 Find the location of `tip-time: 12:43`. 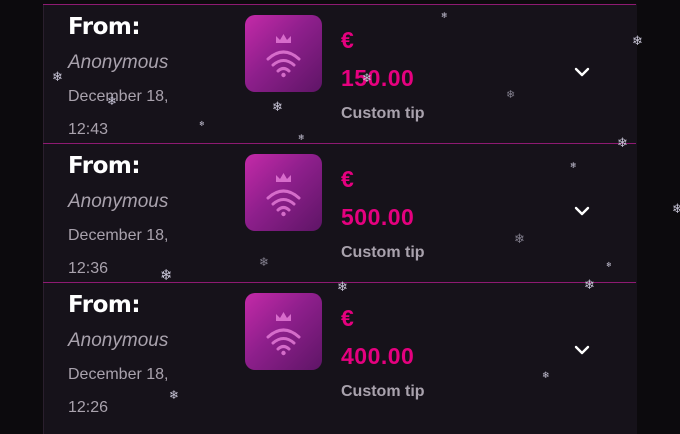

tip-time: 12:43 is located at coordinates (88, 129).